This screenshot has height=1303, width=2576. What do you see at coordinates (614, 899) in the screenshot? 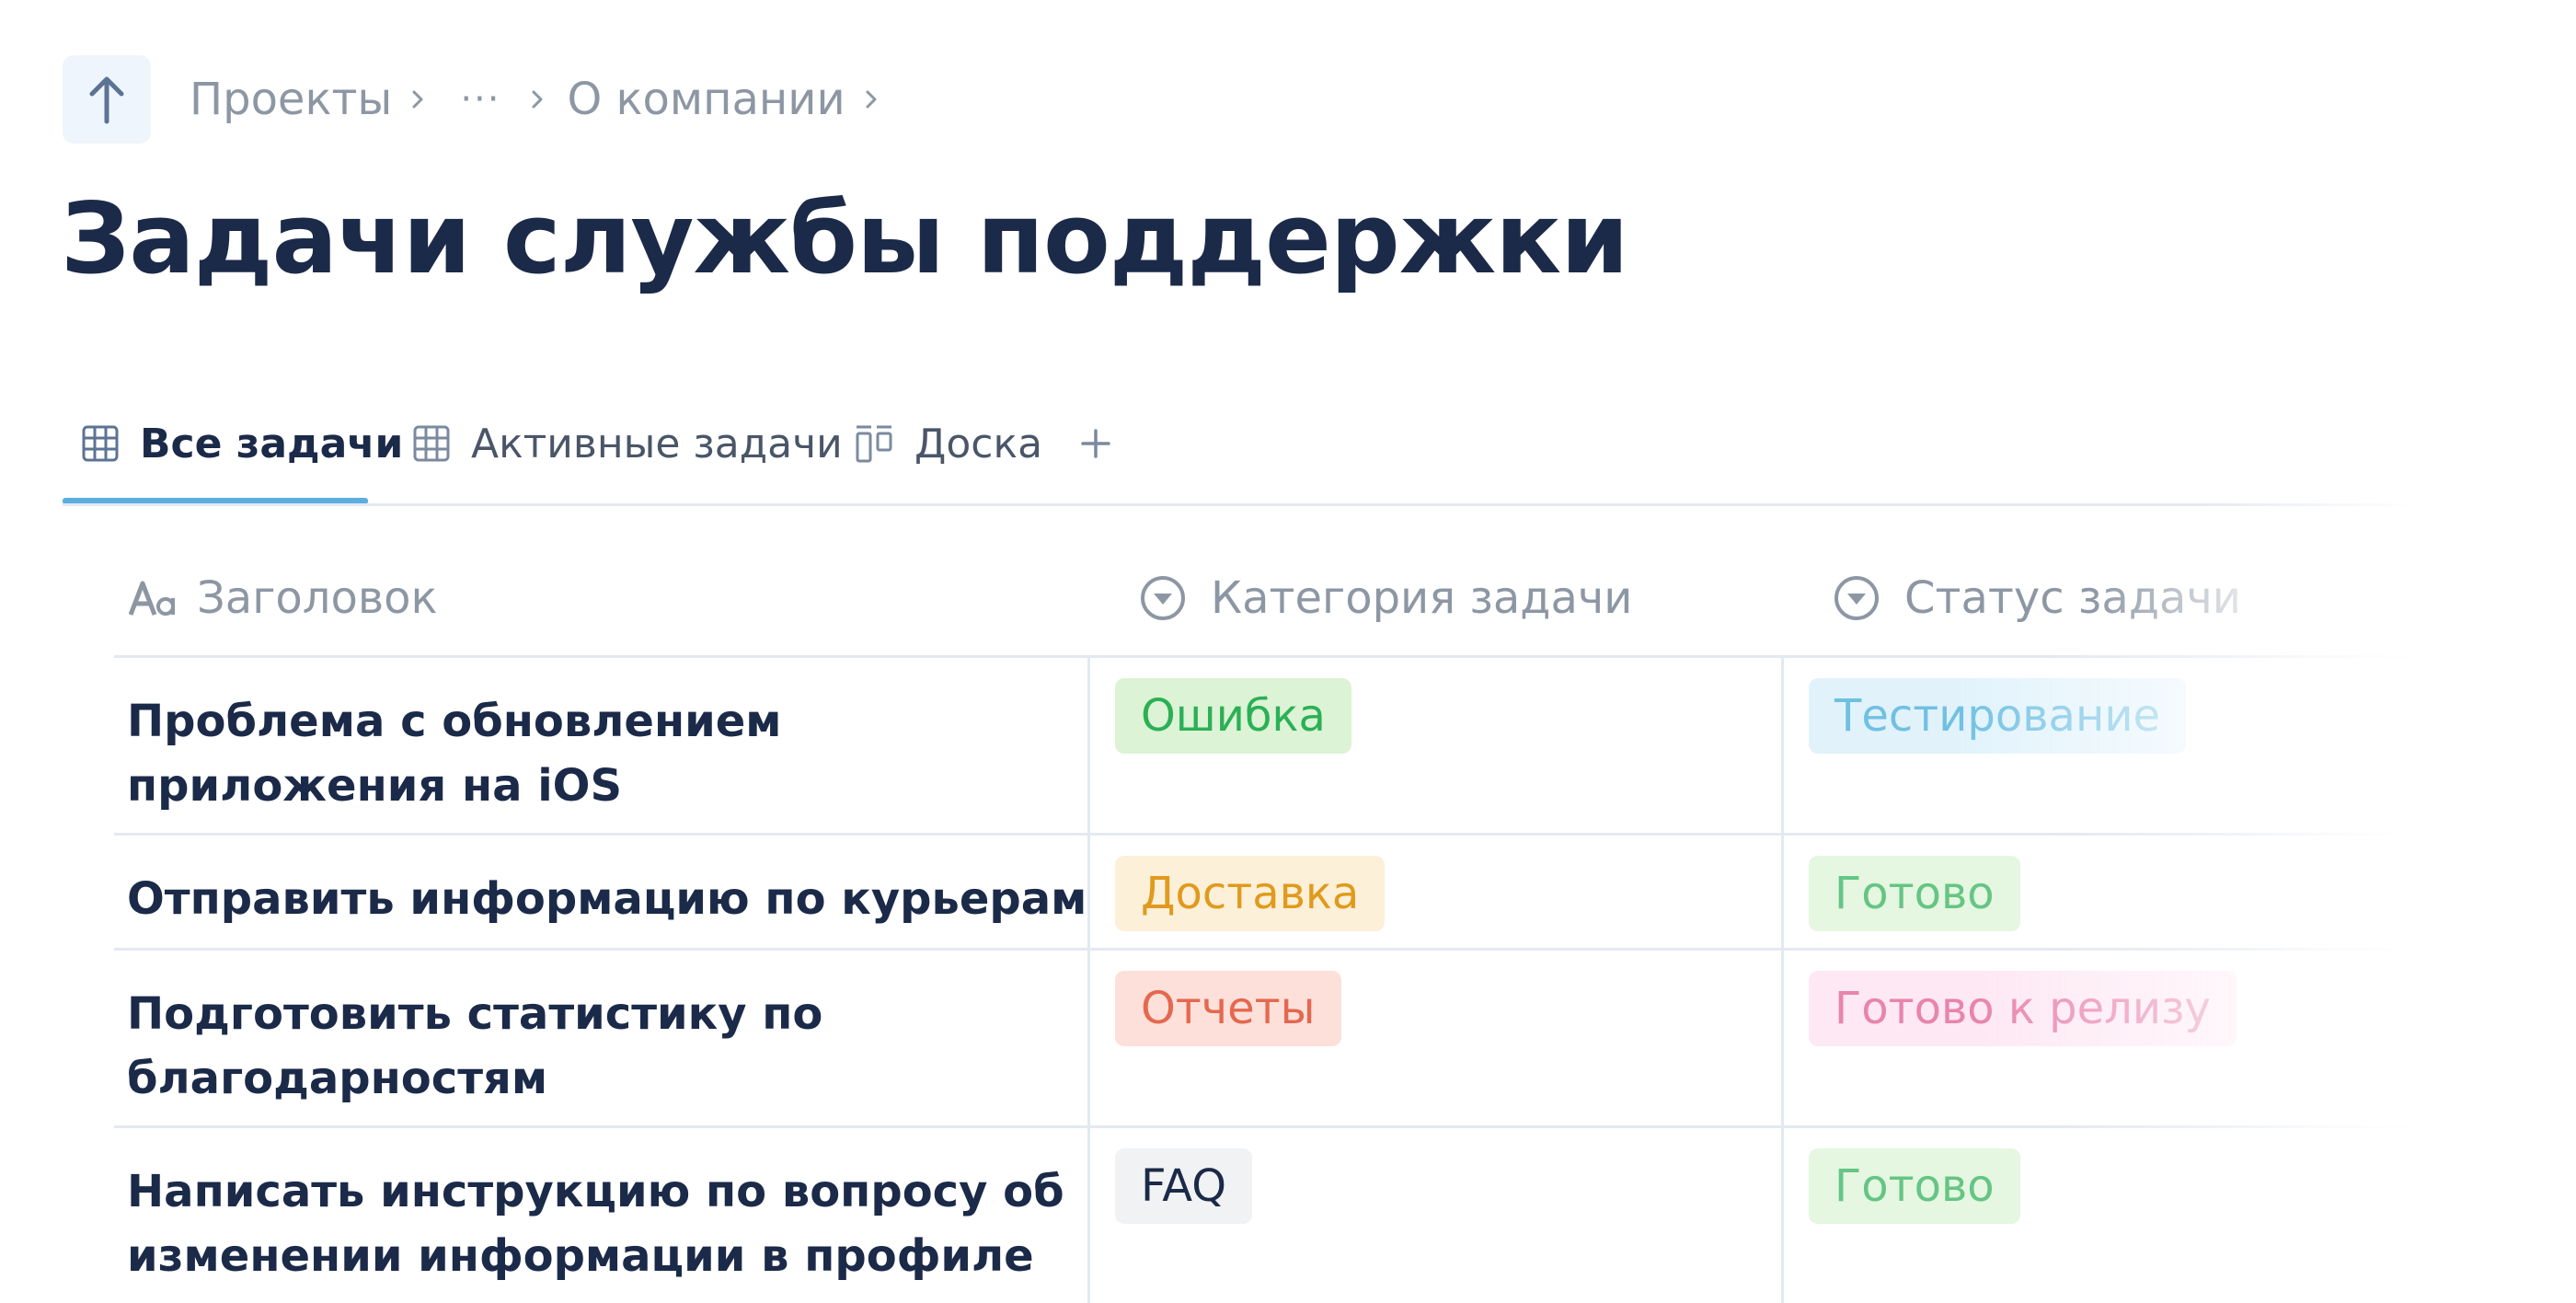
I see `task-title: Отправить информацию по курьерам` at bounding box center [614, 899].